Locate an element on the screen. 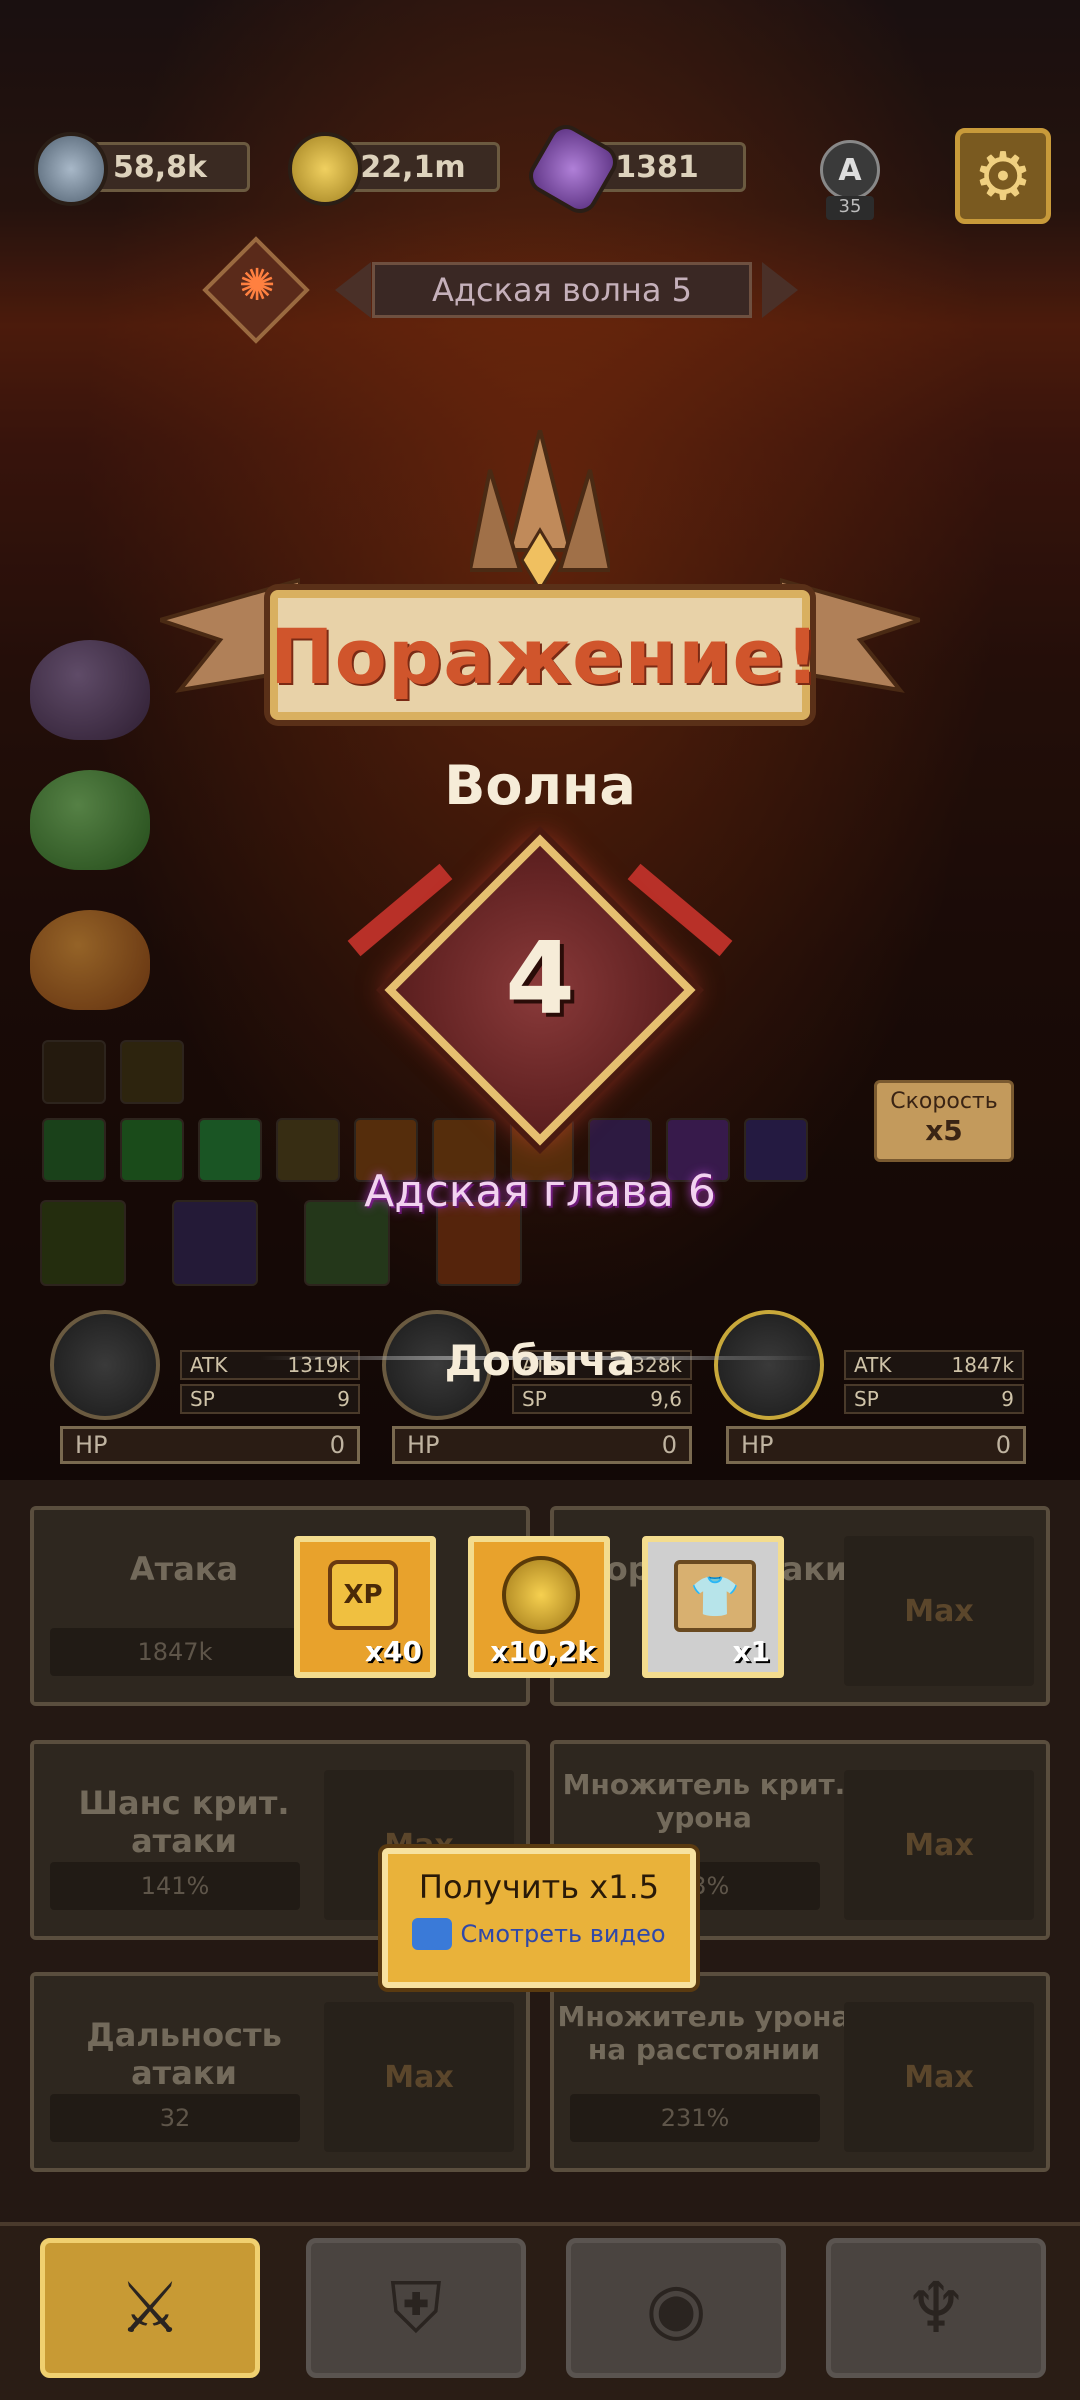 This screenshot has width=1080, height=2400. upgrade-card-attack-range: Дальность атаки 32 Max is located at coordinates (280, 2072).